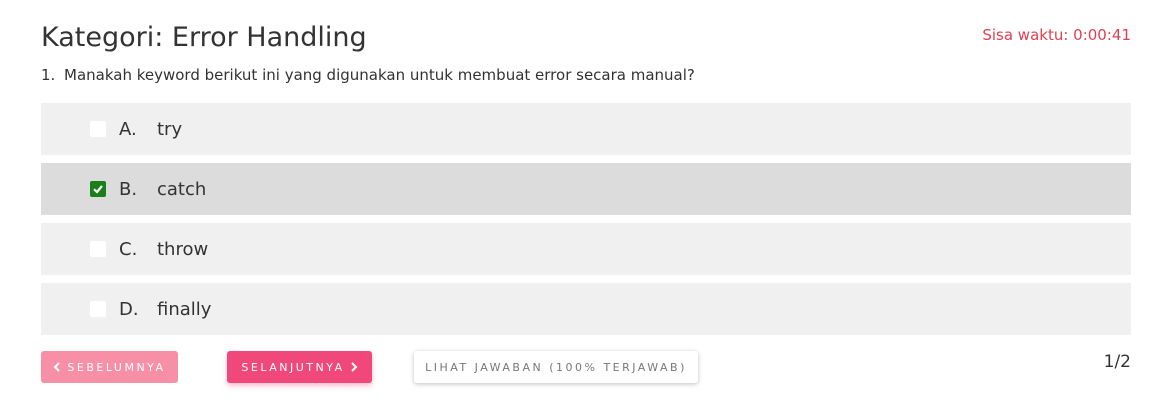 The height and width of the screenshot is (410, 1172). I want to click on page-title: Kategori: Error Handling, so click(204, 37).